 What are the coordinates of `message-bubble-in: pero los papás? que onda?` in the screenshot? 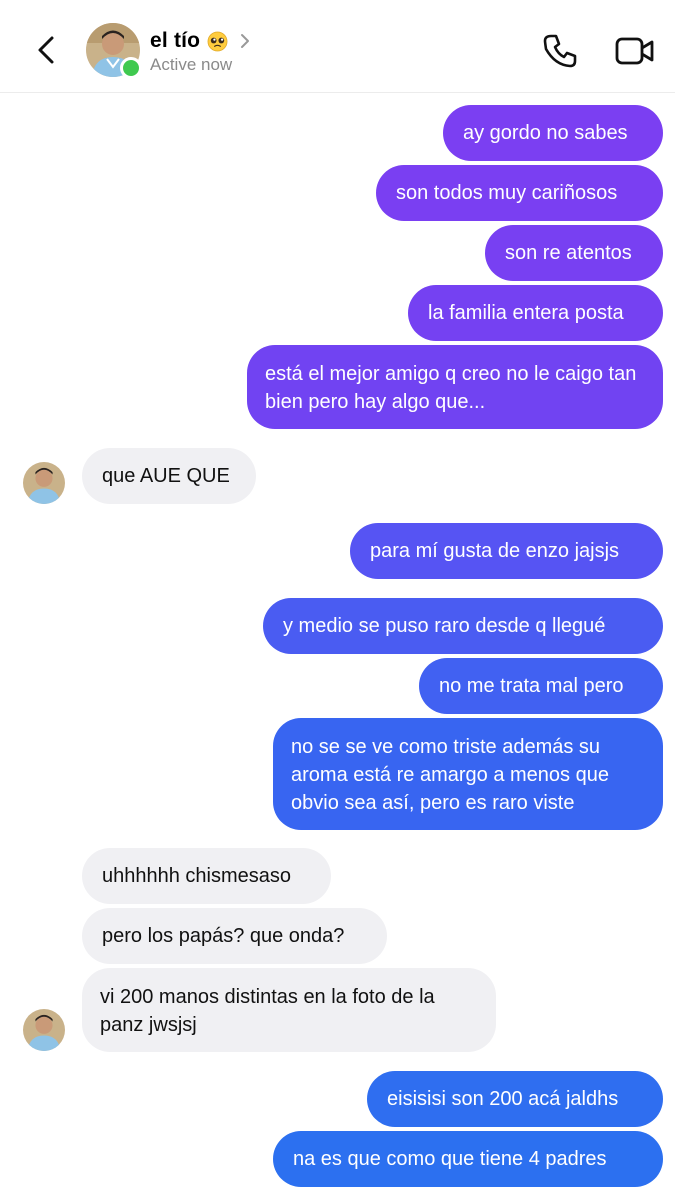 It's located at (234, 936).